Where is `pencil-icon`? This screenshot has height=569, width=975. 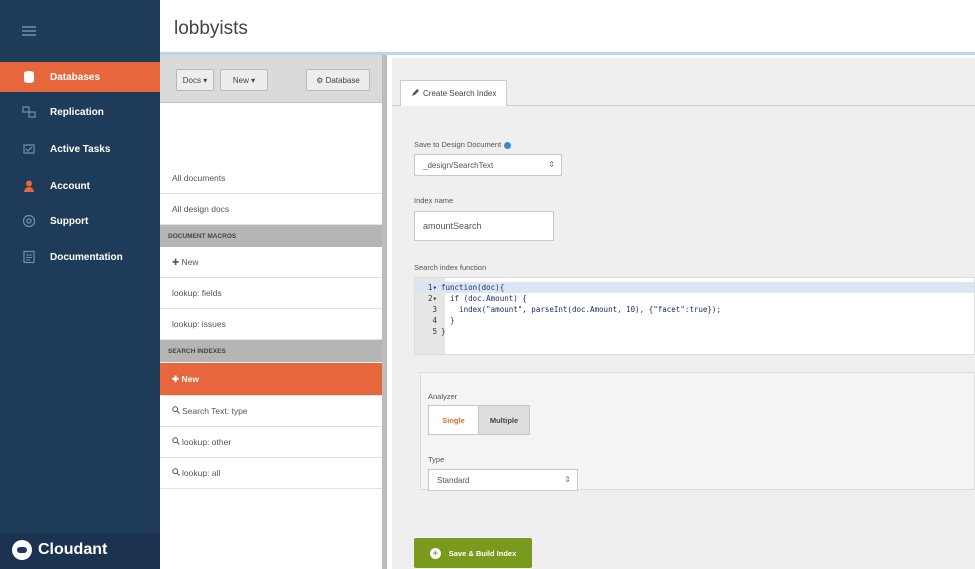
pencil-icon is located at coordinates (415, 93).